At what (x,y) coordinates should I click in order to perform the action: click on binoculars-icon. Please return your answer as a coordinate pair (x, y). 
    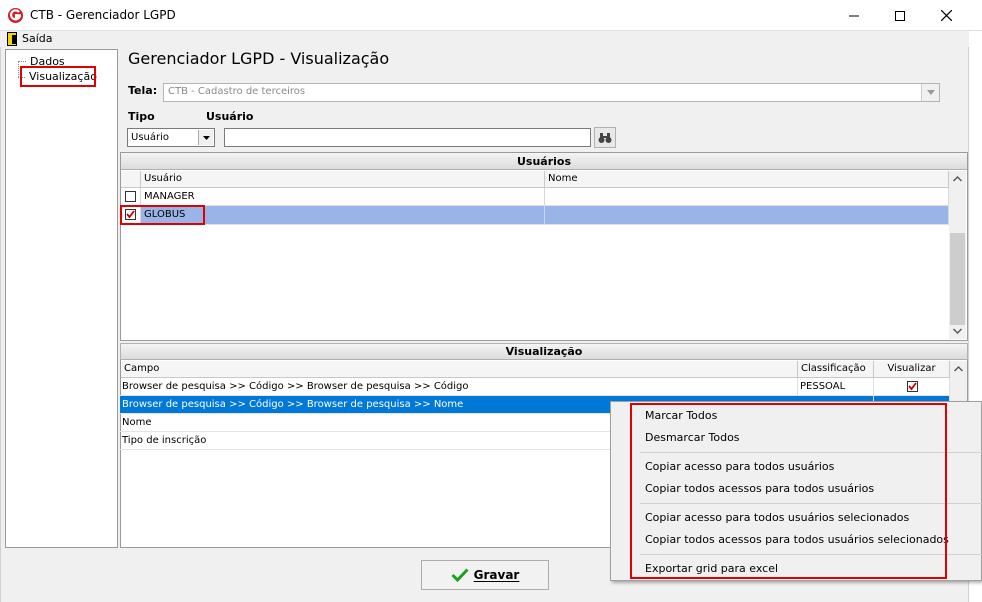
    Looking at the image, I should click on (605, 137).